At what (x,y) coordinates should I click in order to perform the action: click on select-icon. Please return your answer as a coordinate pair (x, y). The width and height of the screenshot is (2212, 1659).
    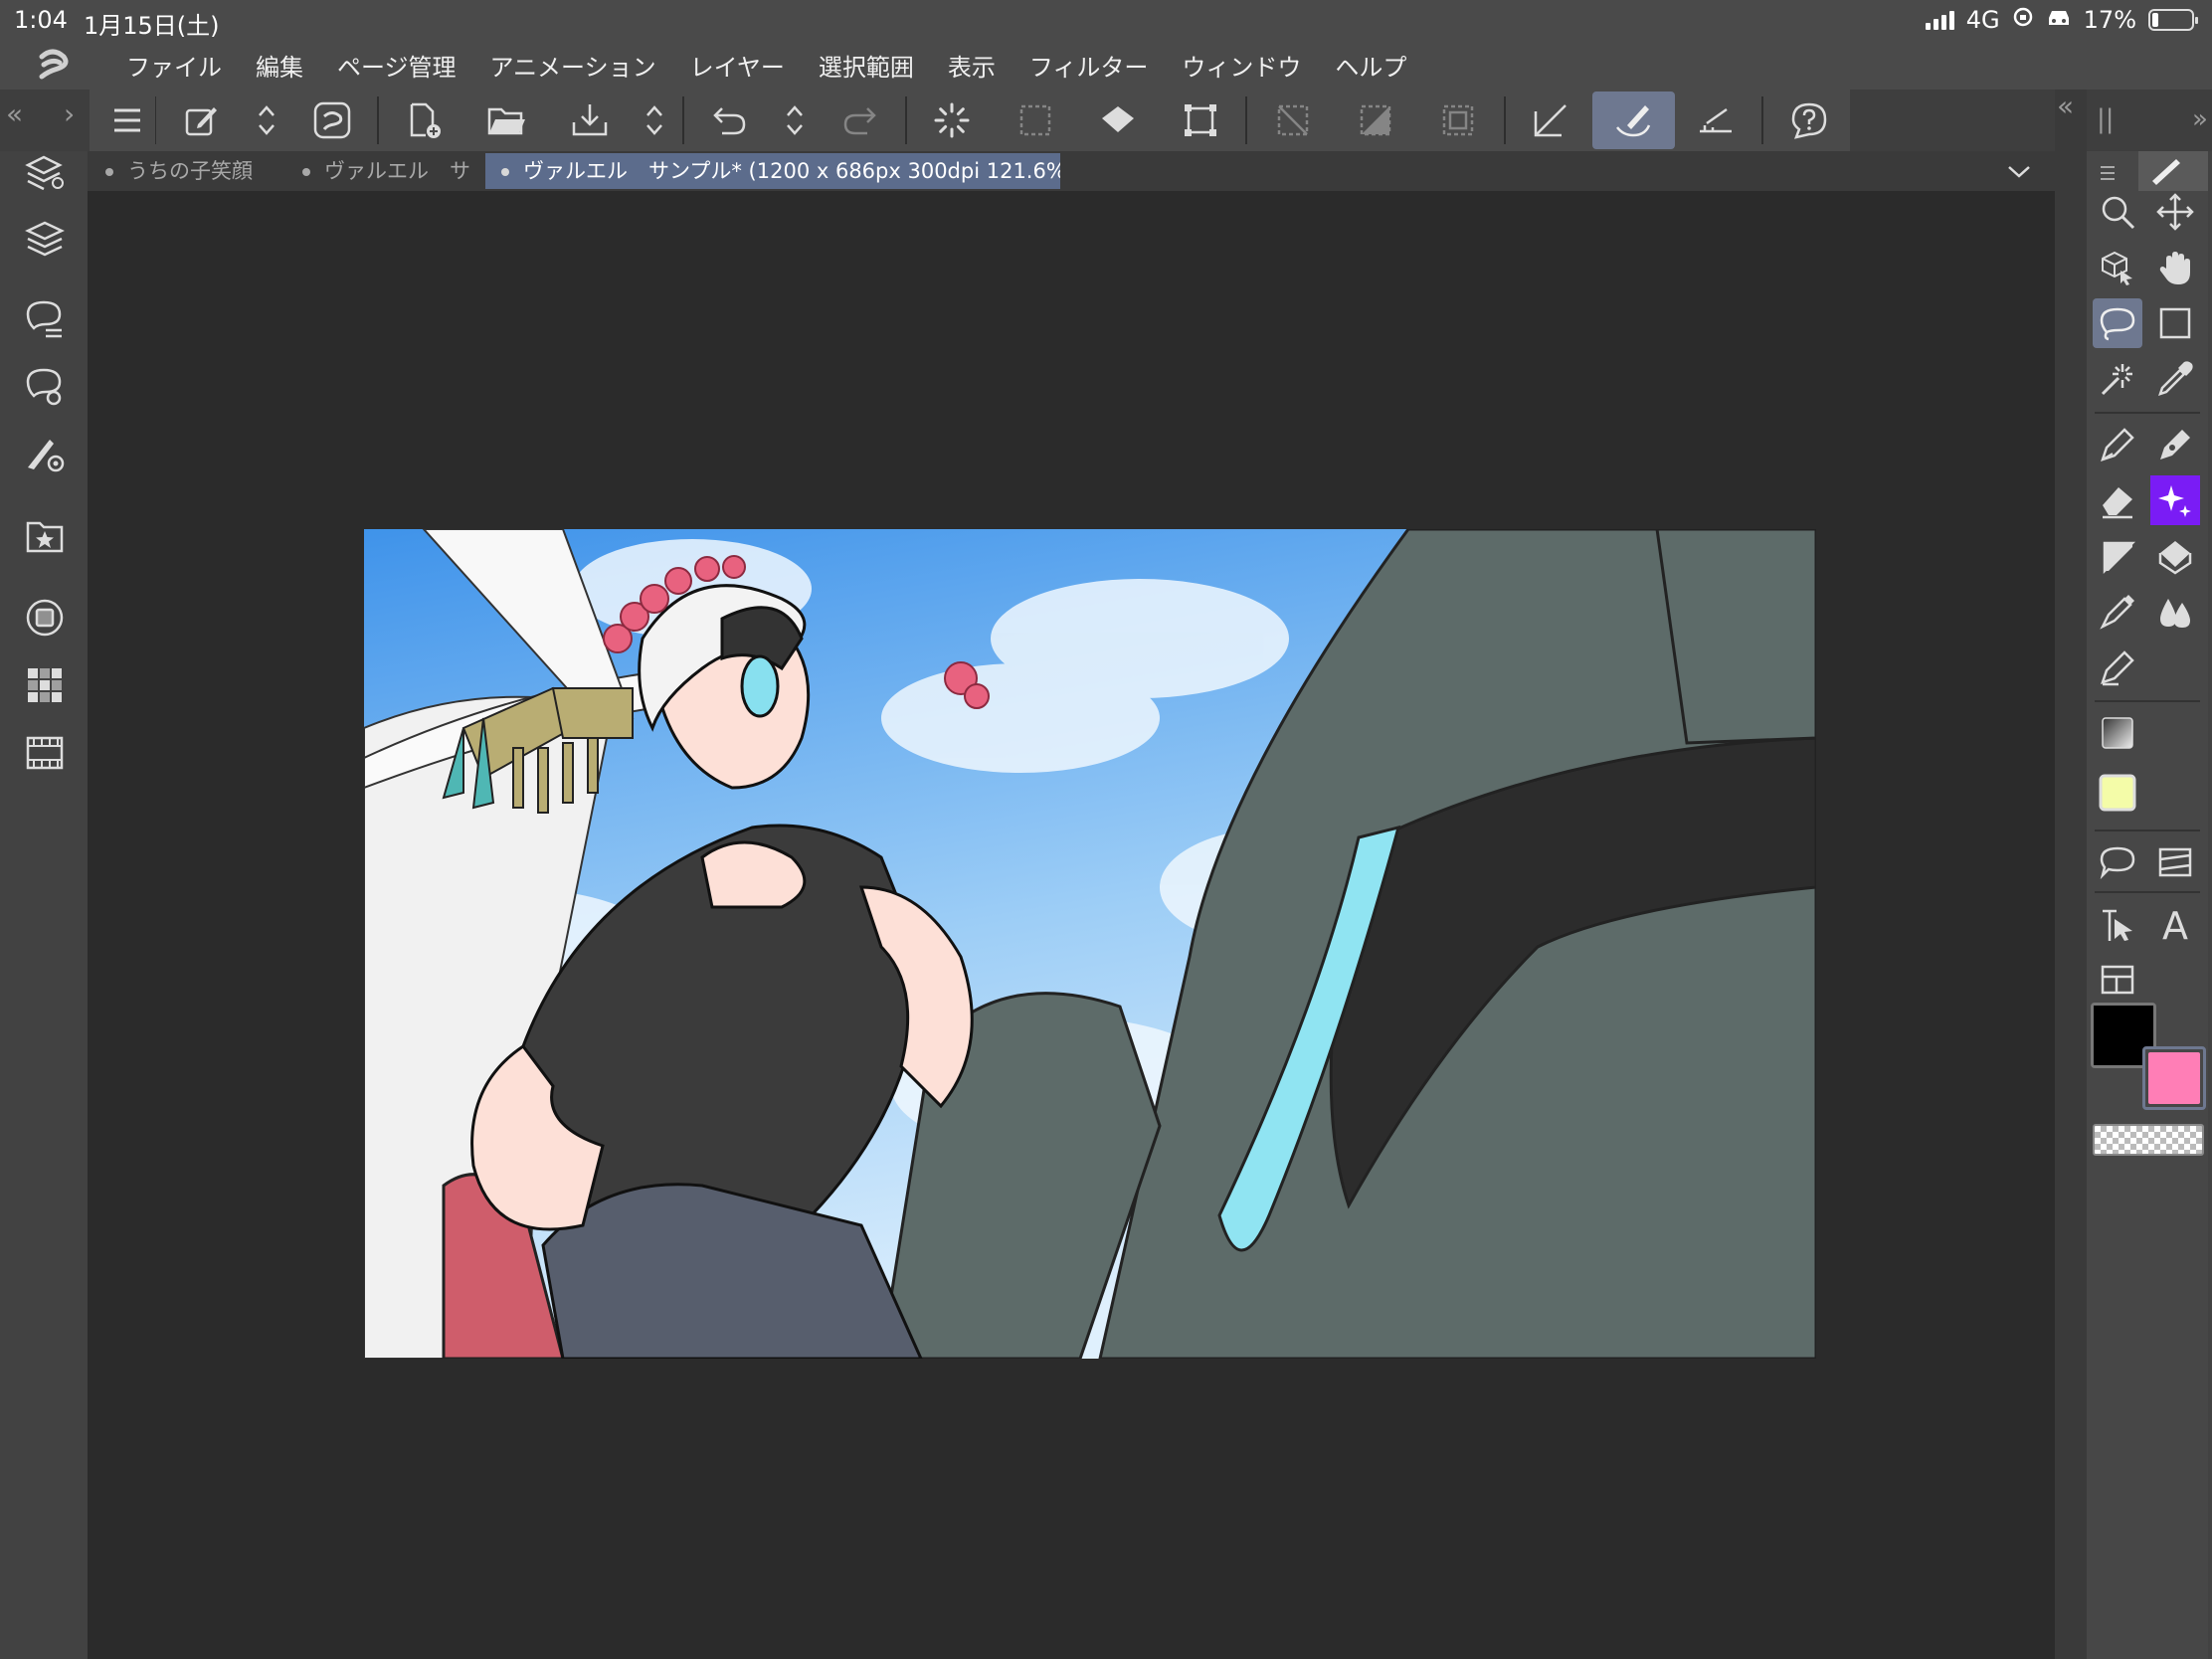
    Looking at the image, I should click on (1035, 120).